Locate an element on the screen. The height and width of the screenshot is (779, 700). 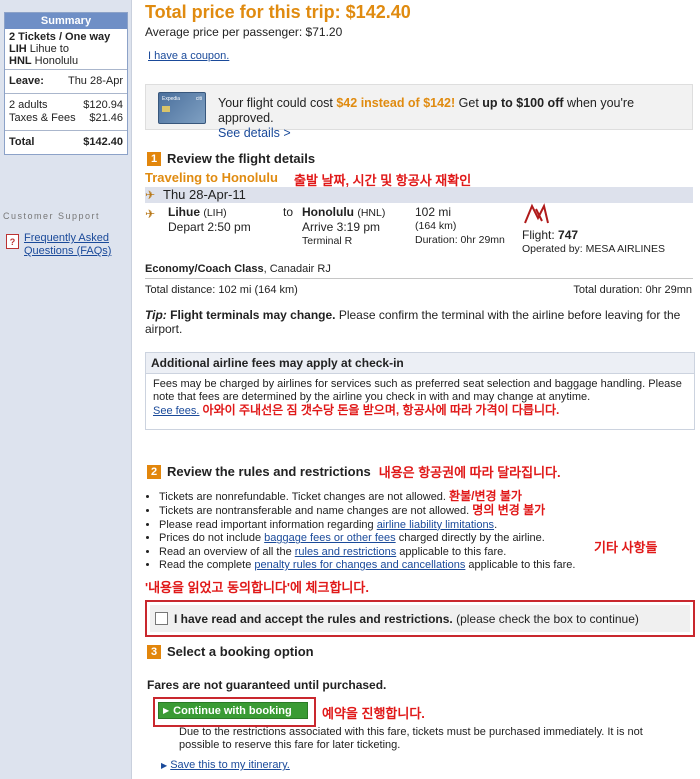
customer-support-title: Customer Support is located at coordinates (52, 216).